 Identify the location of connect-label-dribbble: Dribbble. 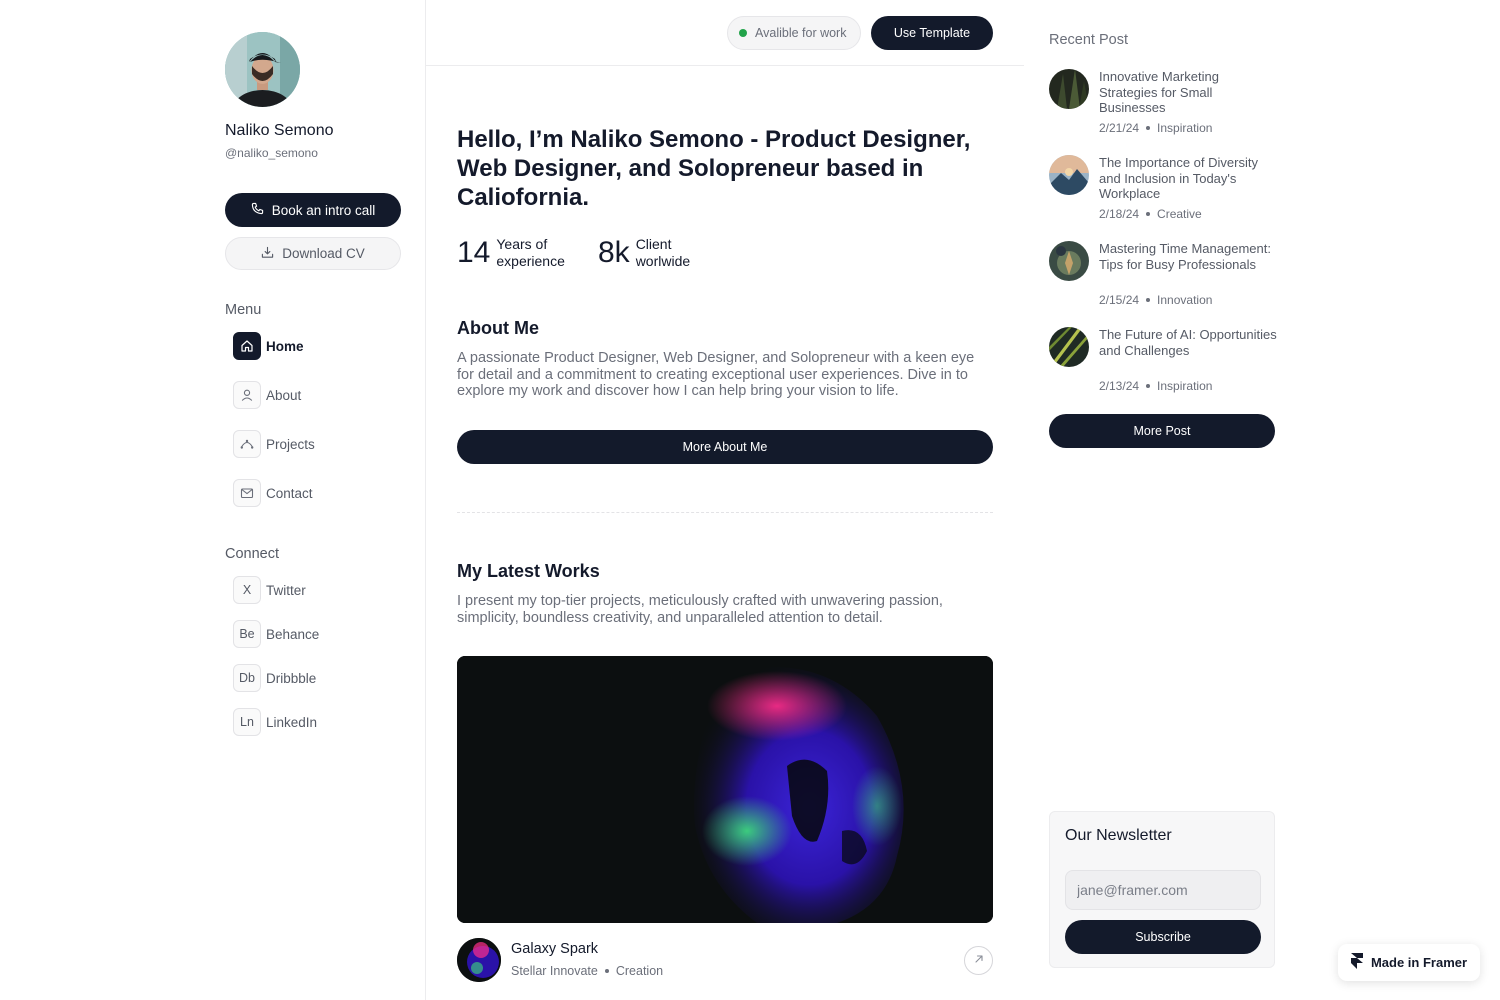
(291, 678).